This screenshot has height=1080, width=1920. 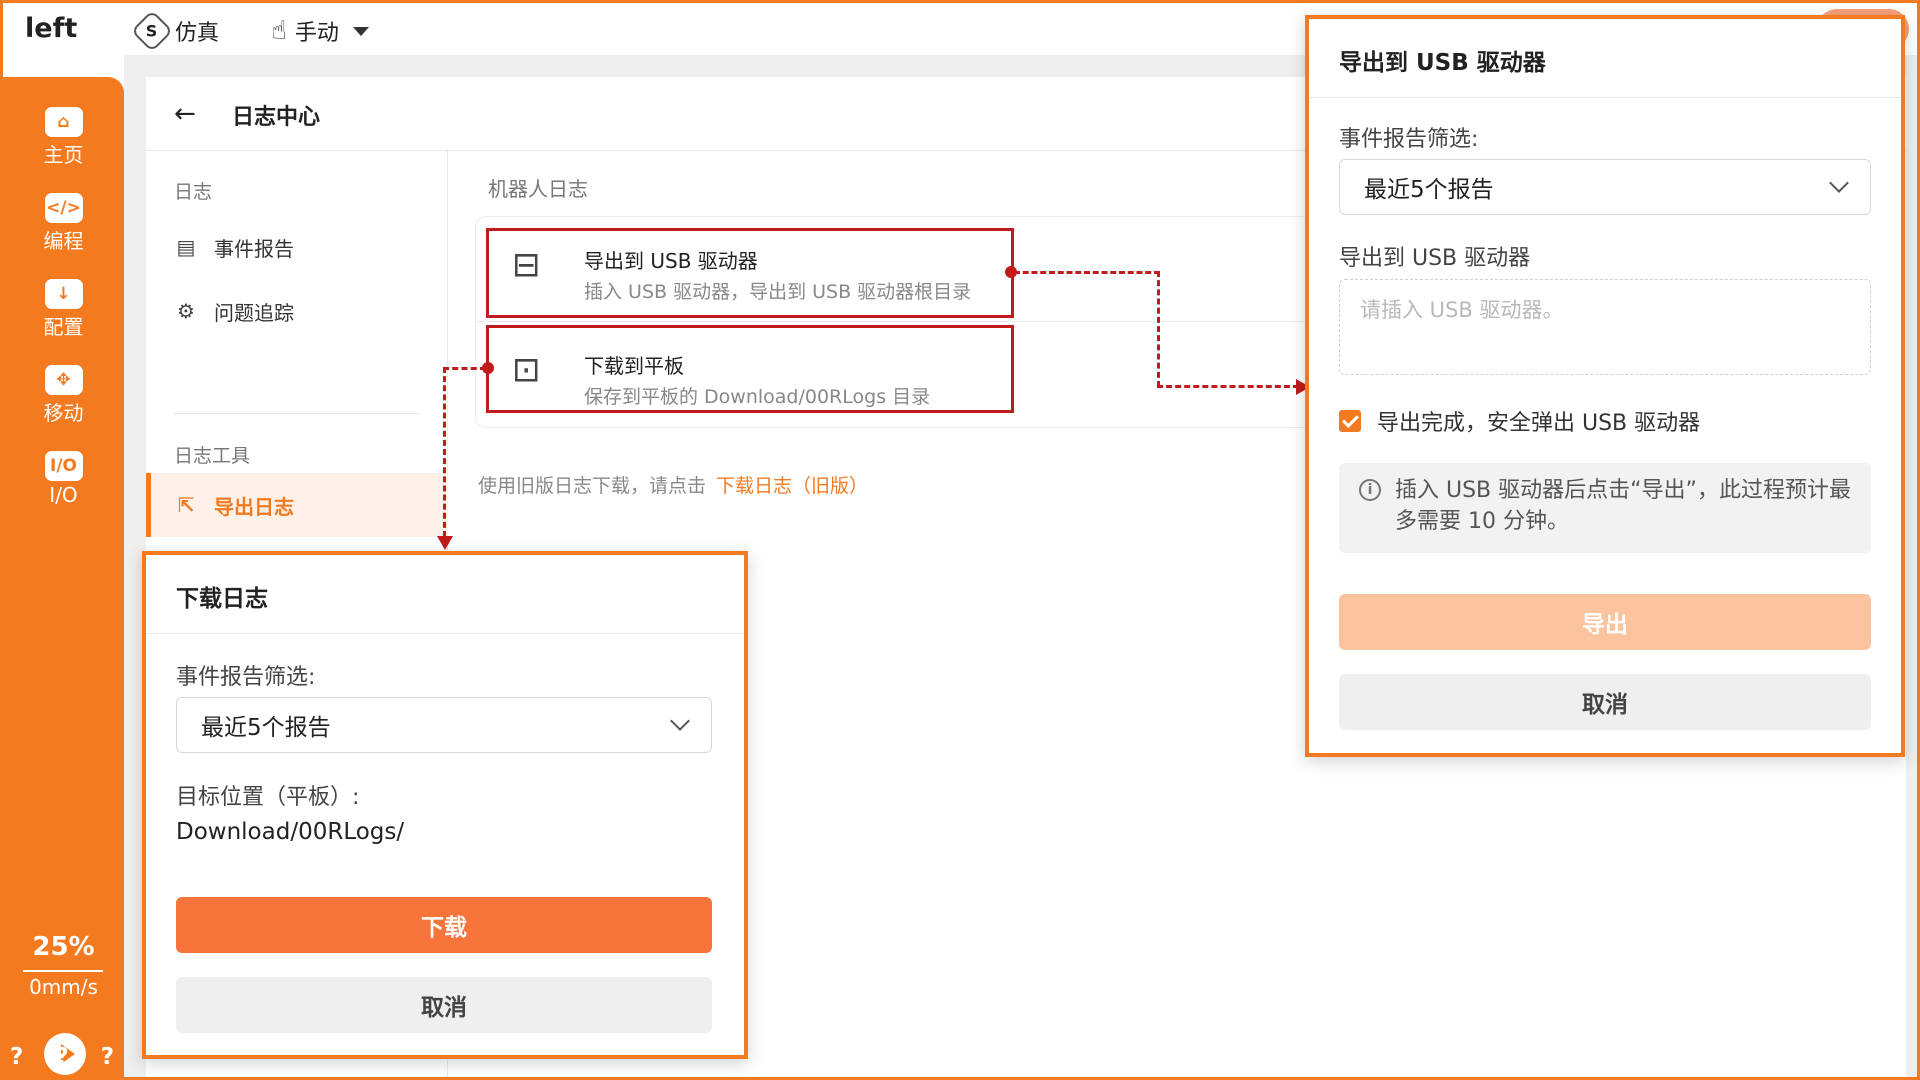 What do you see at coordinates (360, 31) in the screenshot?
I see `caret-down-icon` at bounding box center [360, 31].